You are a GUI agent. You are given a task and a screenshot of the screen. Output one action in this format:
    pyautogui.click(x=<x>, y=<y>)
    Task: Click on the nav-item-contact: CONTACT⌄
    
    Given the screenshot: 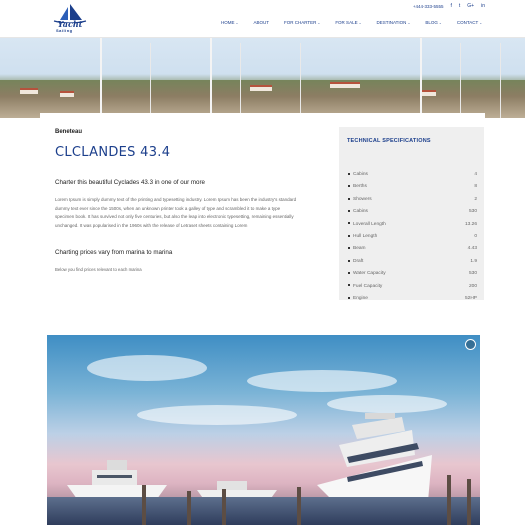 What is the action you would take?
    pyautogui.click(x=469, y=22)
    